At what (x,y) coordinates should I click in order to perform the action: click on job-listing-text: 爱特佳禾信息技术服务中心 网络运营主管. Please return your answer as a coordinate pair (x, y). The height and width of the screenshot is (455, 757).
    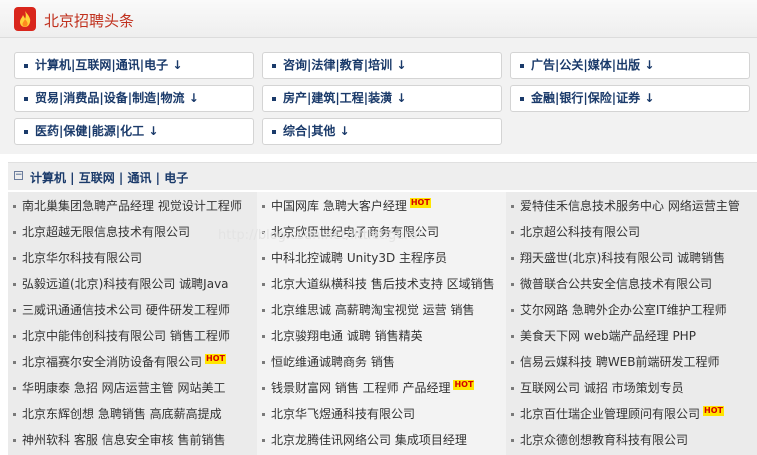
    Looking at the image, I should click on (630, 206).